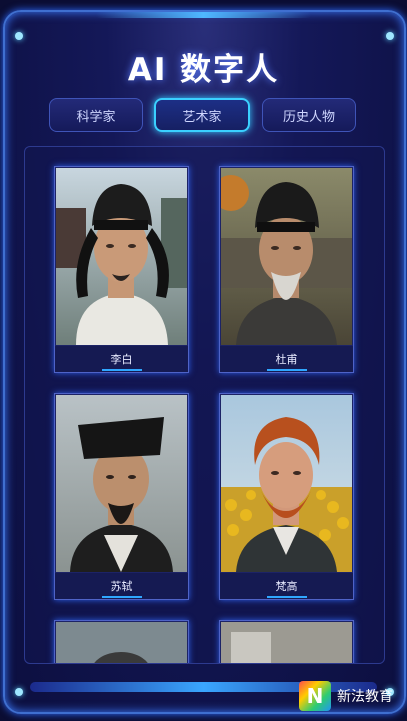 The image size is (407, 721). What do you see at coordinates (96, 115) in the screenshot?
I see `tab-scientists: 科学家` at bounding box center [96, 115].